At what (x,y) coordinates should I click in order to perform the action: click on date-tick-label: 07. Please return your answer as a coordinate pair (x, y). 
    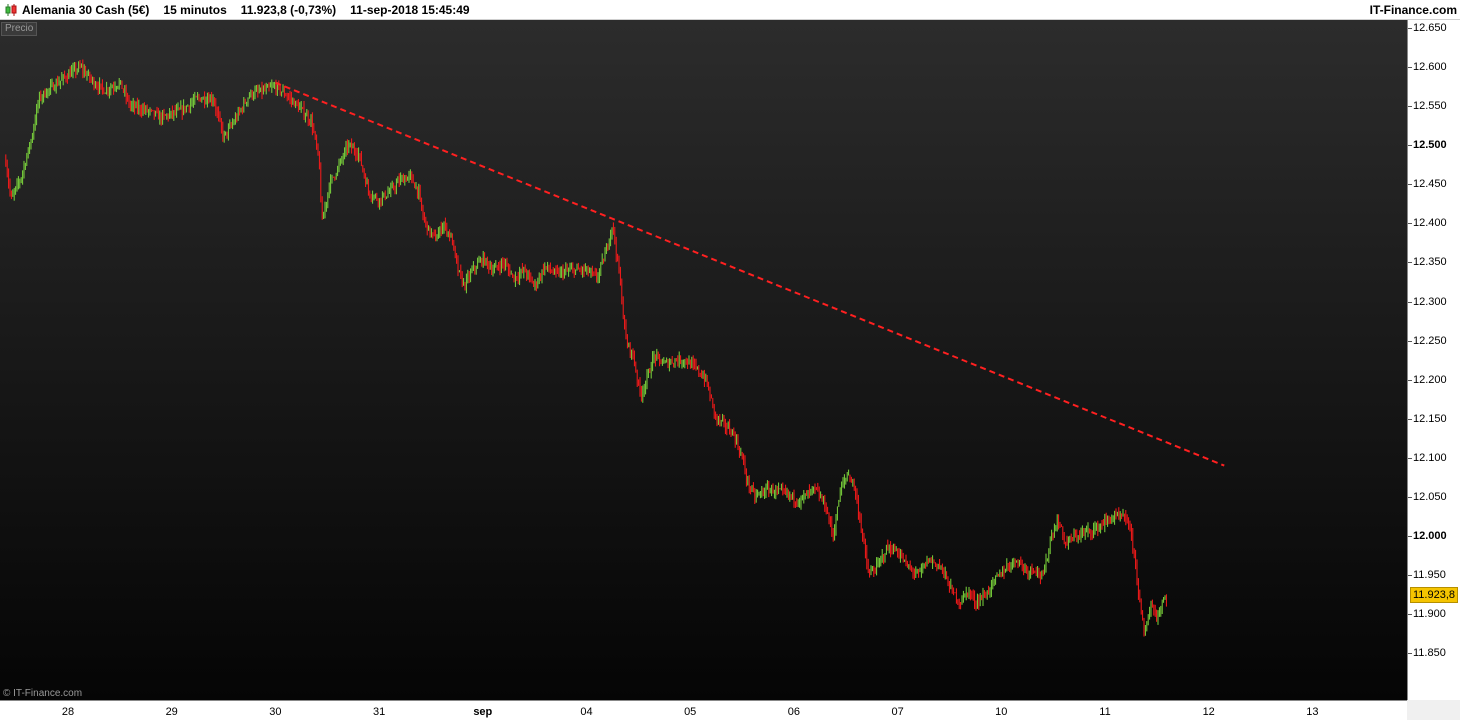
    Looking at the image, I should click on (897, 712).